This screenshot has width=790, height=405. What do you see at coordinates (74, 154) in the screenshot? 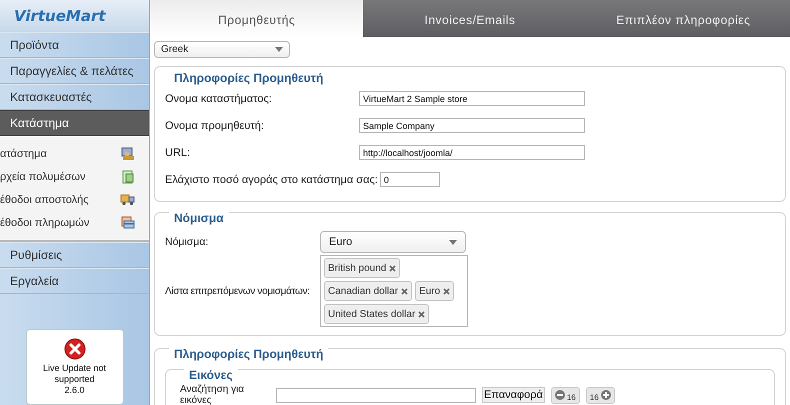
I see `submenu-item: ατάστημα` at bounding box center [74, 154].